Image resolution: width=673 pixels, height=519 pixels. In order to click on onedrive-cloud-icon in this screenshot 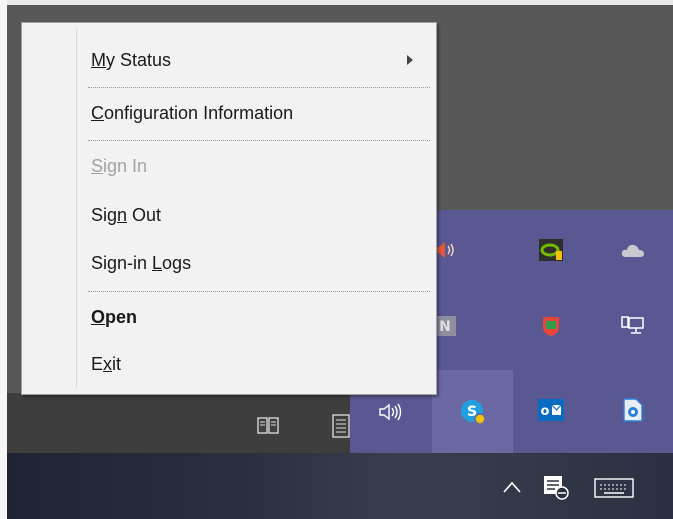, I will do `click(633, 250)`.